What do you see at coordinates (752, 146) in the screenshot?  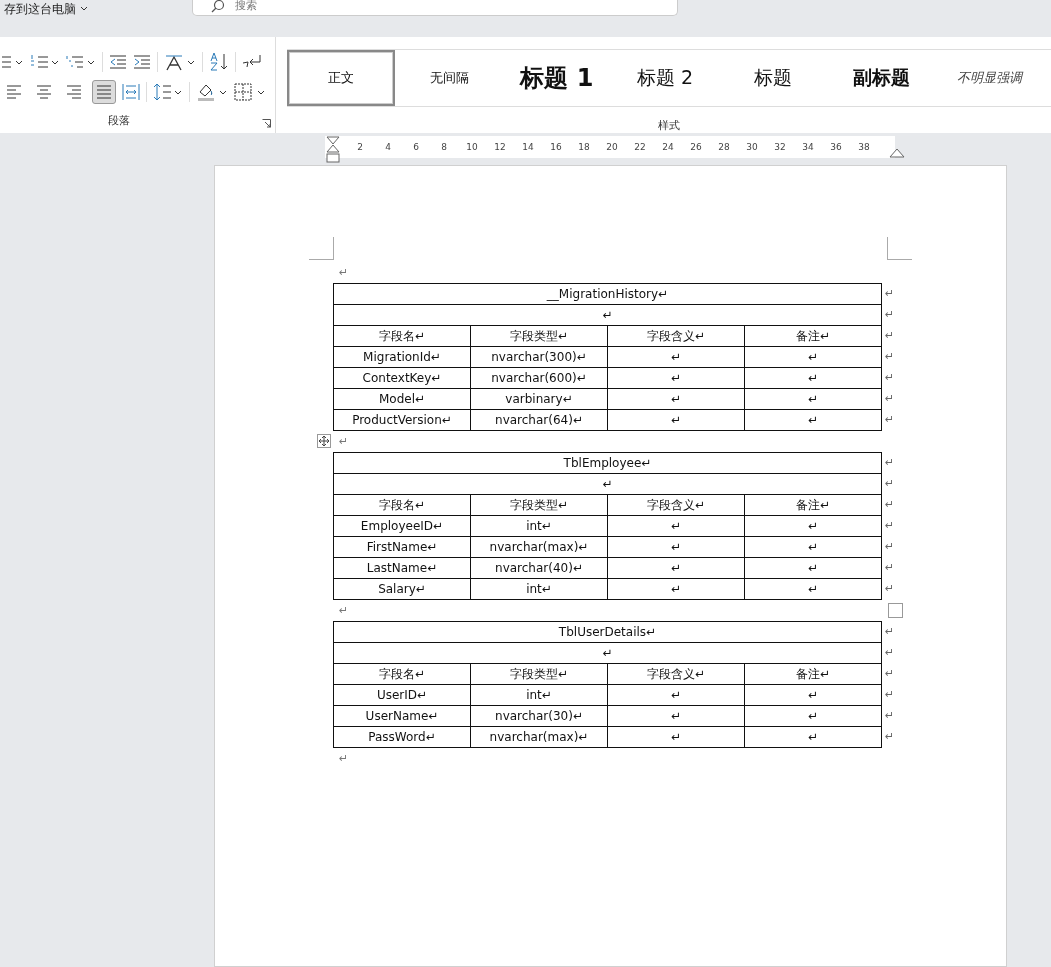 I see `ruler-number: 30` at bounding box center [752, 146].